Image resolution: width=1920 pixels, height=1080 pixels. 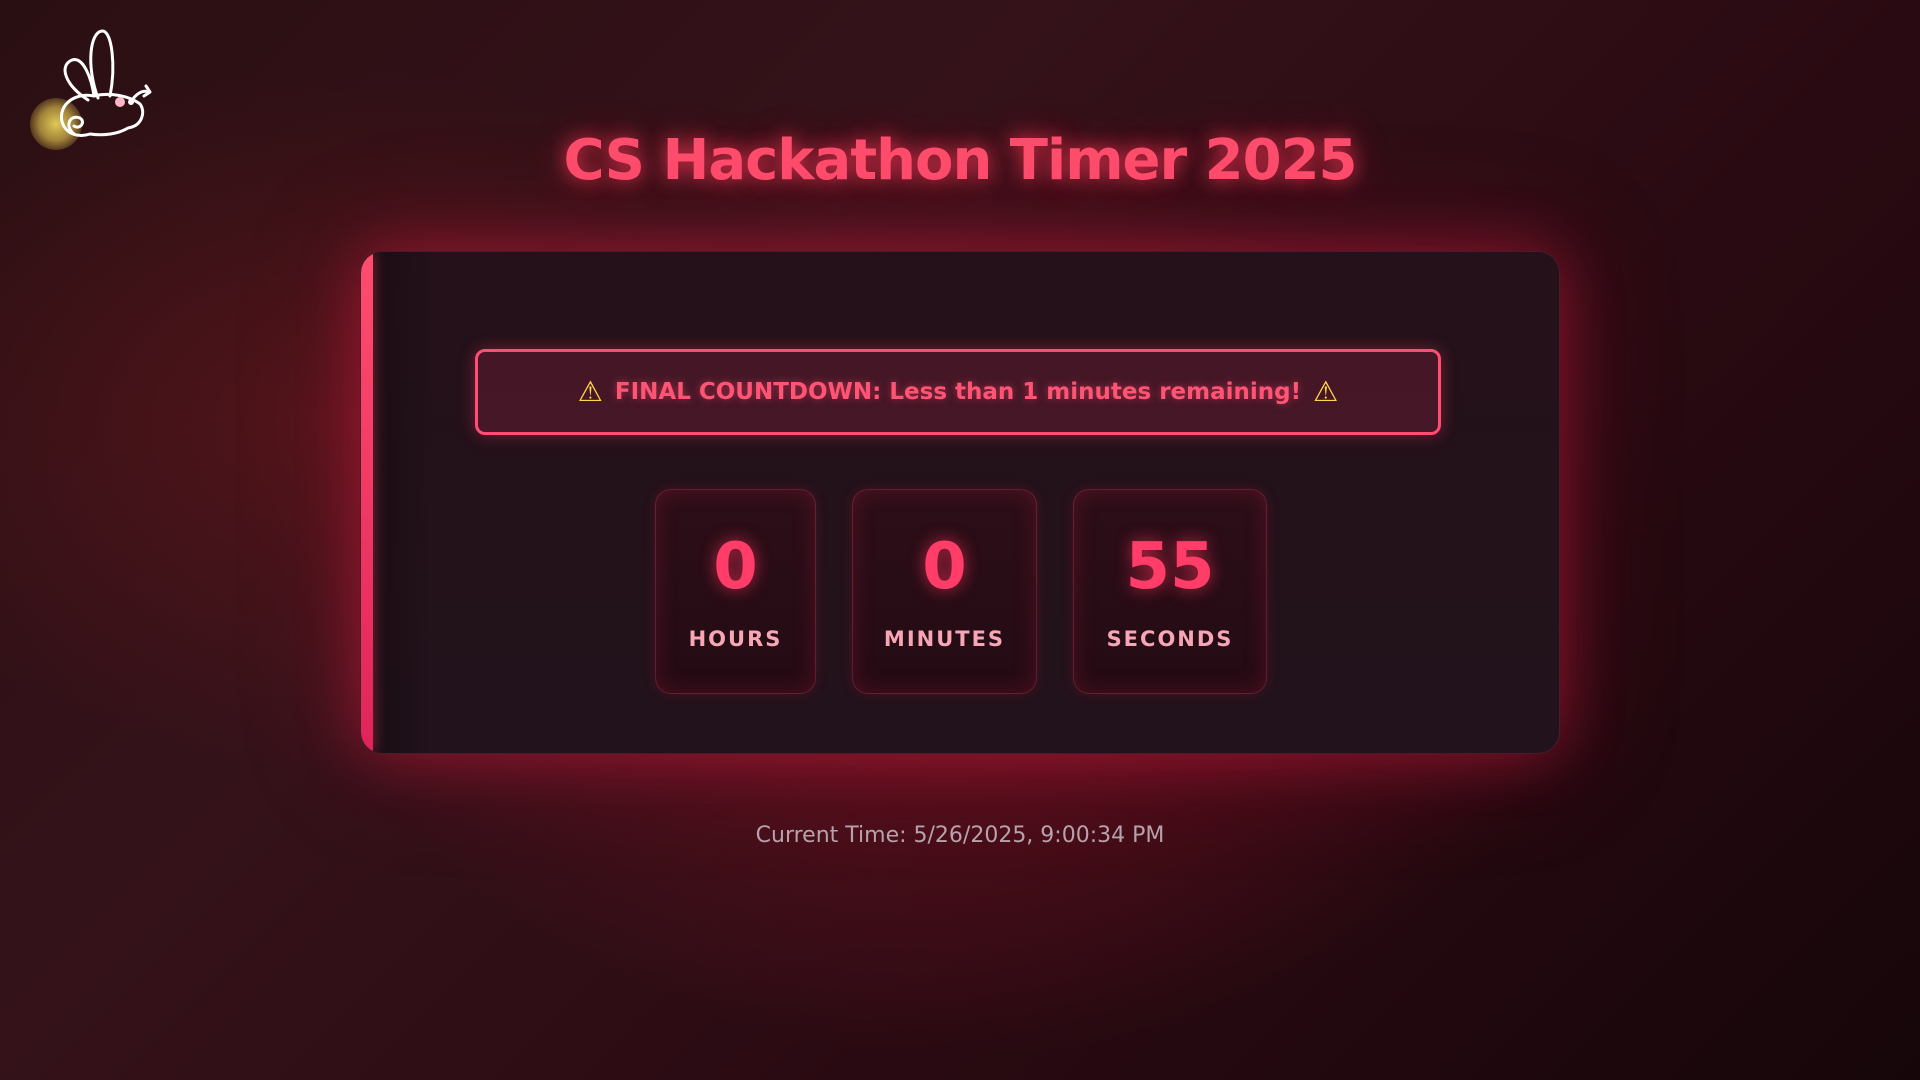 I want to click on minutes-box: 0 MINUTES, so click(x=944, y=591).